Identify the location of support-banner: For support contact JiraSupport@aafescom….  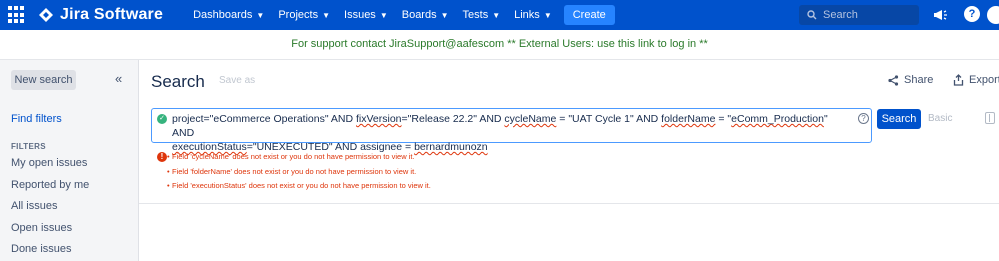
(499, 45).